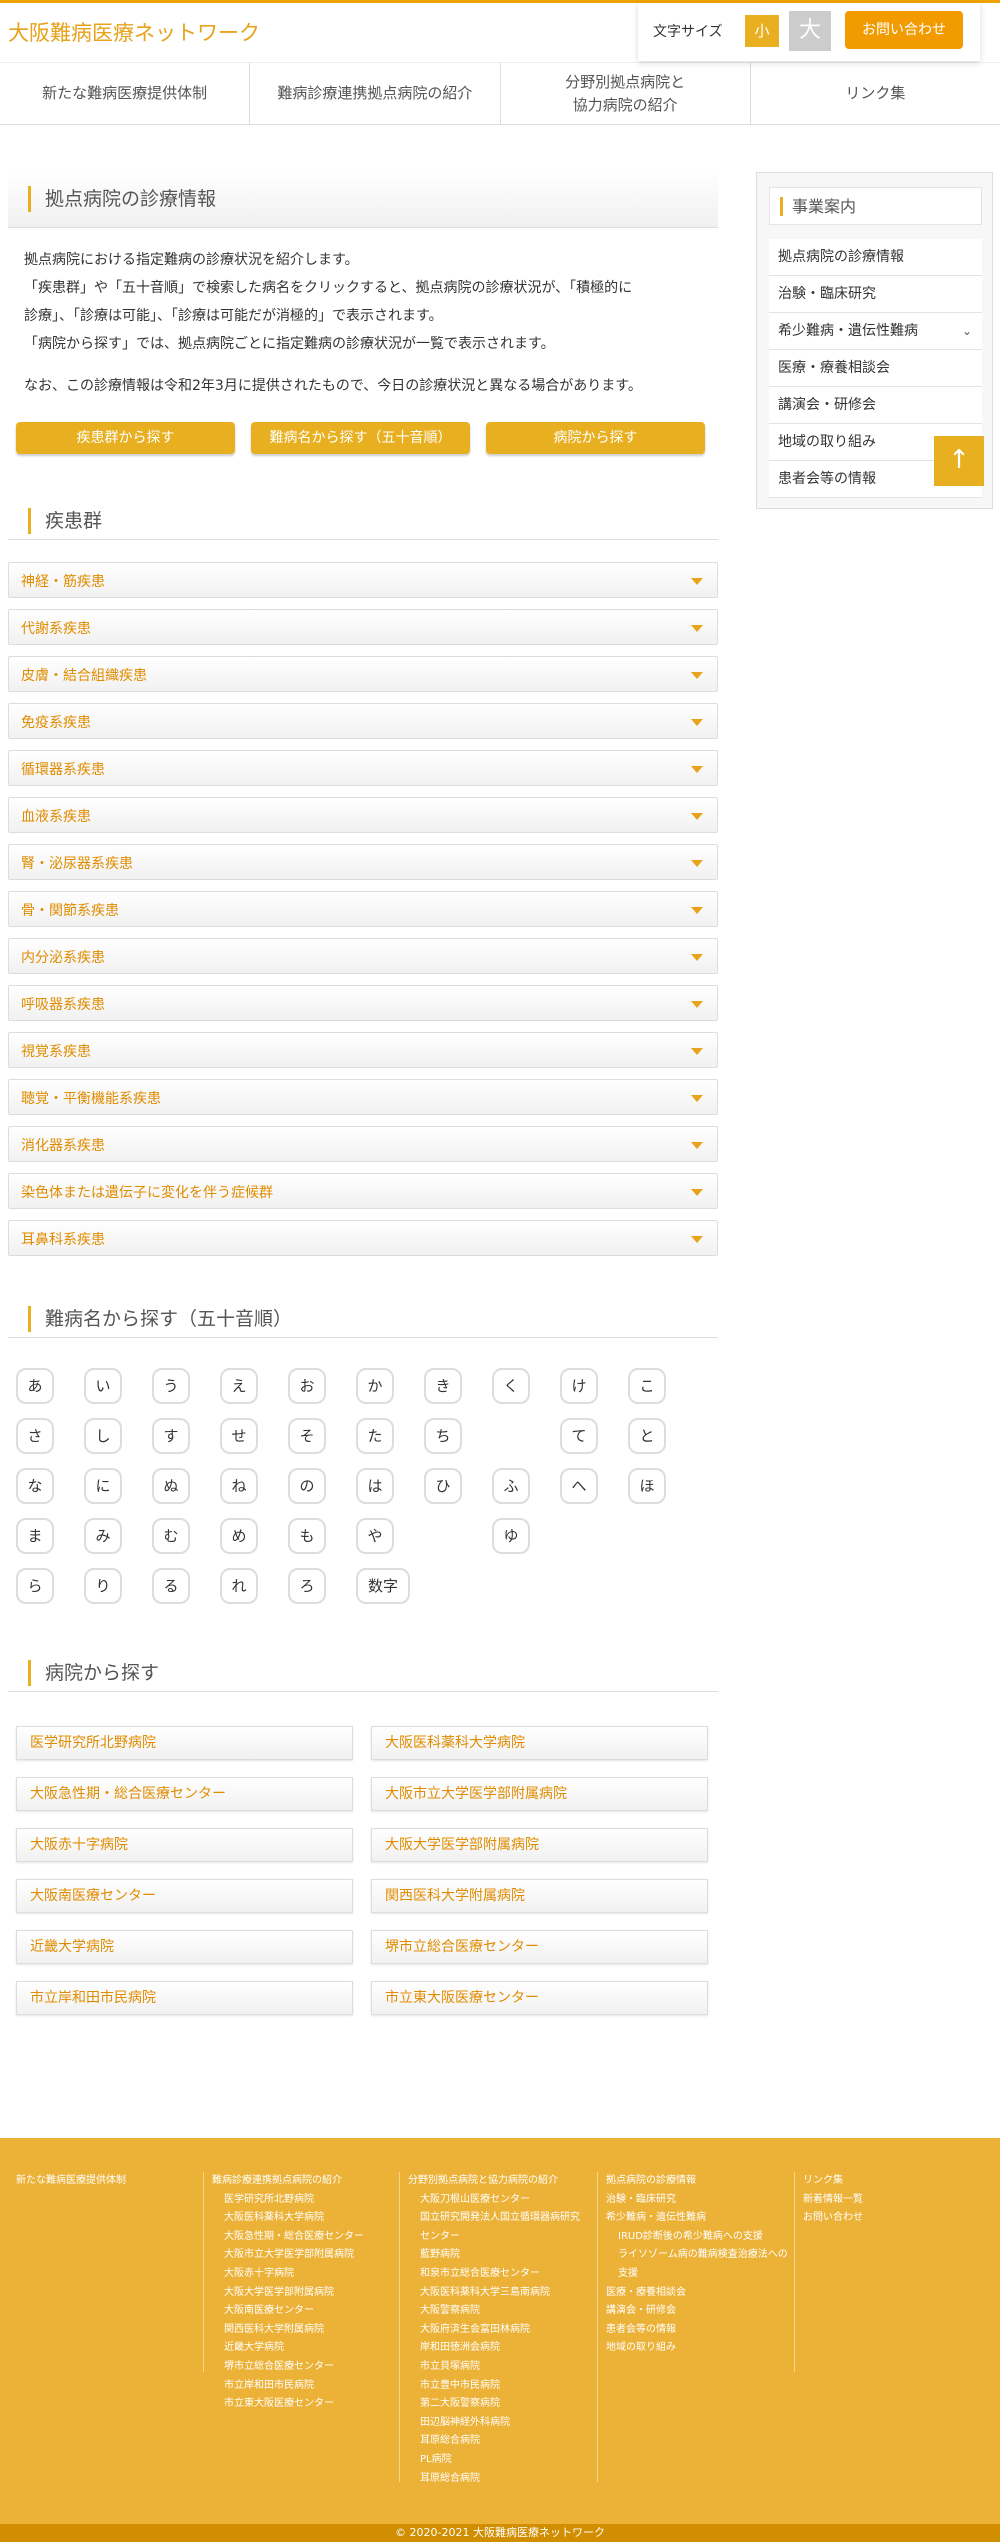 The height and width of the screenshot is (2542, 1000). What do you see at coordinates (363, 627) in the screenshot?
I see `disease-group-item: 代謝系疾患` at bounding box center [363, 627].